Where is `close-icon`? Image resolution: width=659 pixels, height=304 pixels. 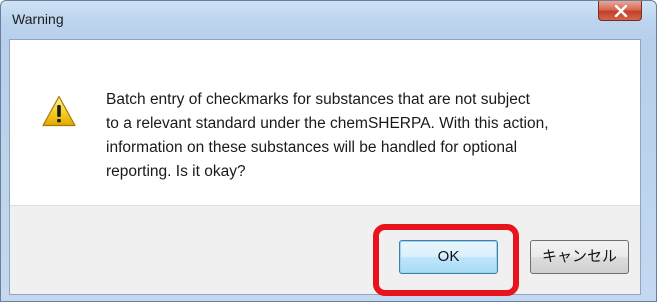
close-icon is located at coordinates (621, 11).